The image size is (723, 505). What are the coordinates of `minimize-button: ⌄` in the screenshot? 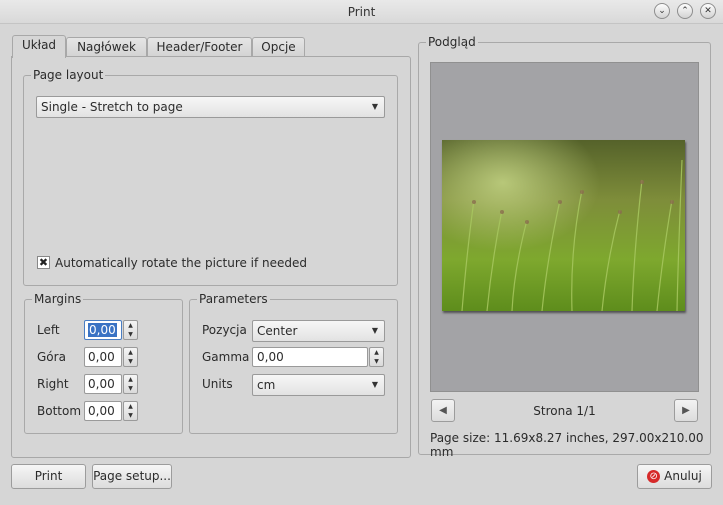 It's located at (662, 11).